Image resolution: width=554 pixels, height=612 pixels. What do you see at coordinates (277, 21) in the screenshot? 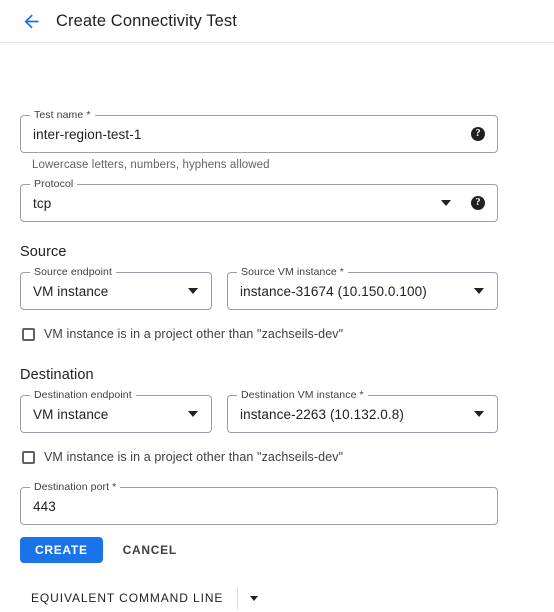
I see `app-header: Create Connectivity Test` at bounding box center [277, 21].